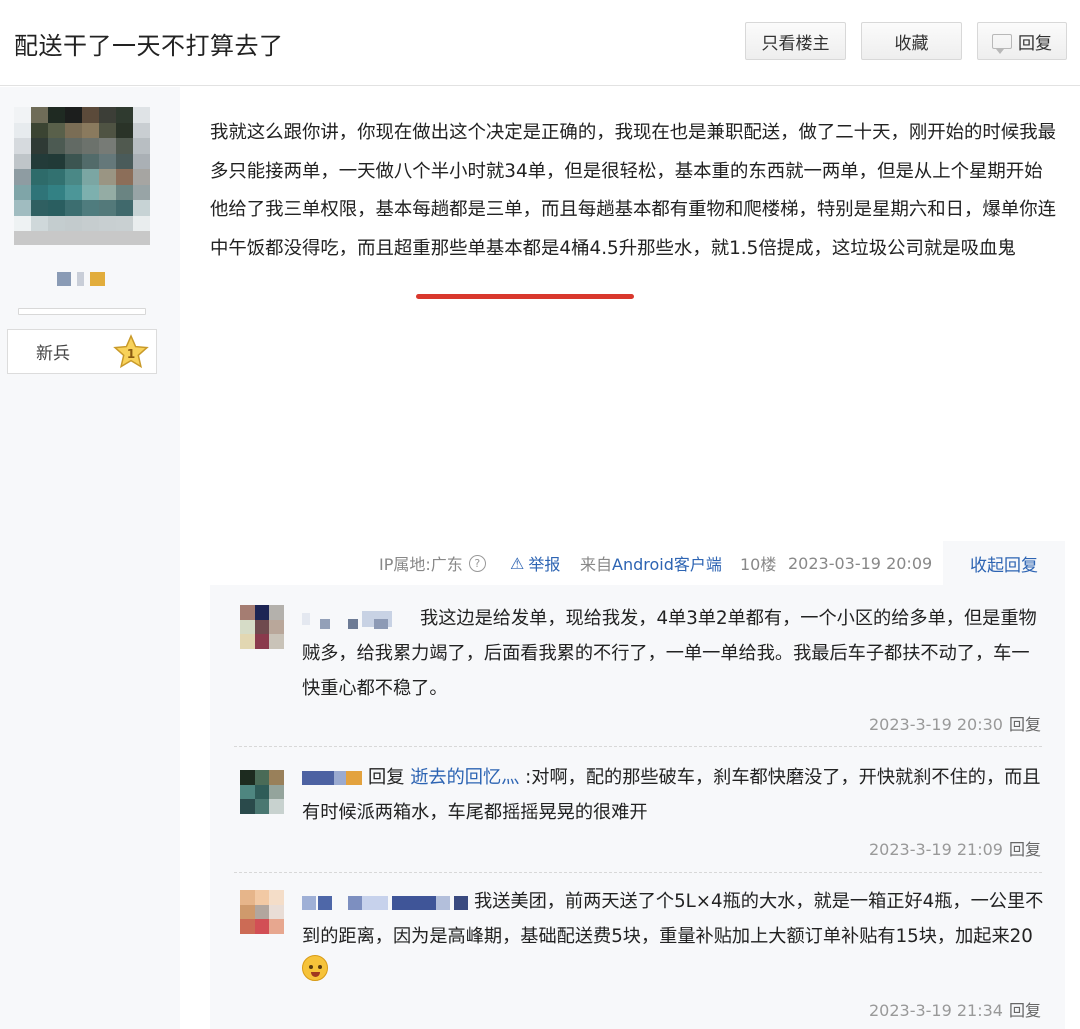  What do you see at coordinates (477, 563) in the screenshot?
I see `help-icon: ?` at bounding box center [477, 563].